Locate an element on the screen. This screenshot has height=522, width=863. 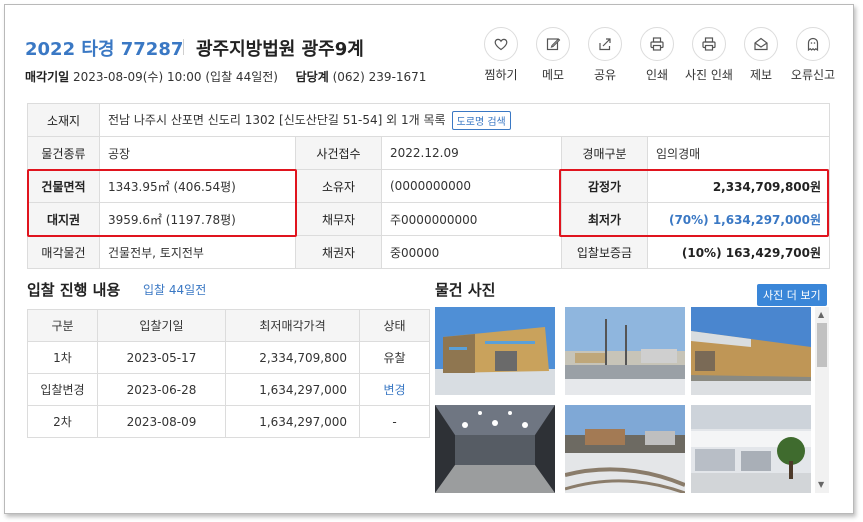
report-button: 제보 is located at coordinates (761, 55).